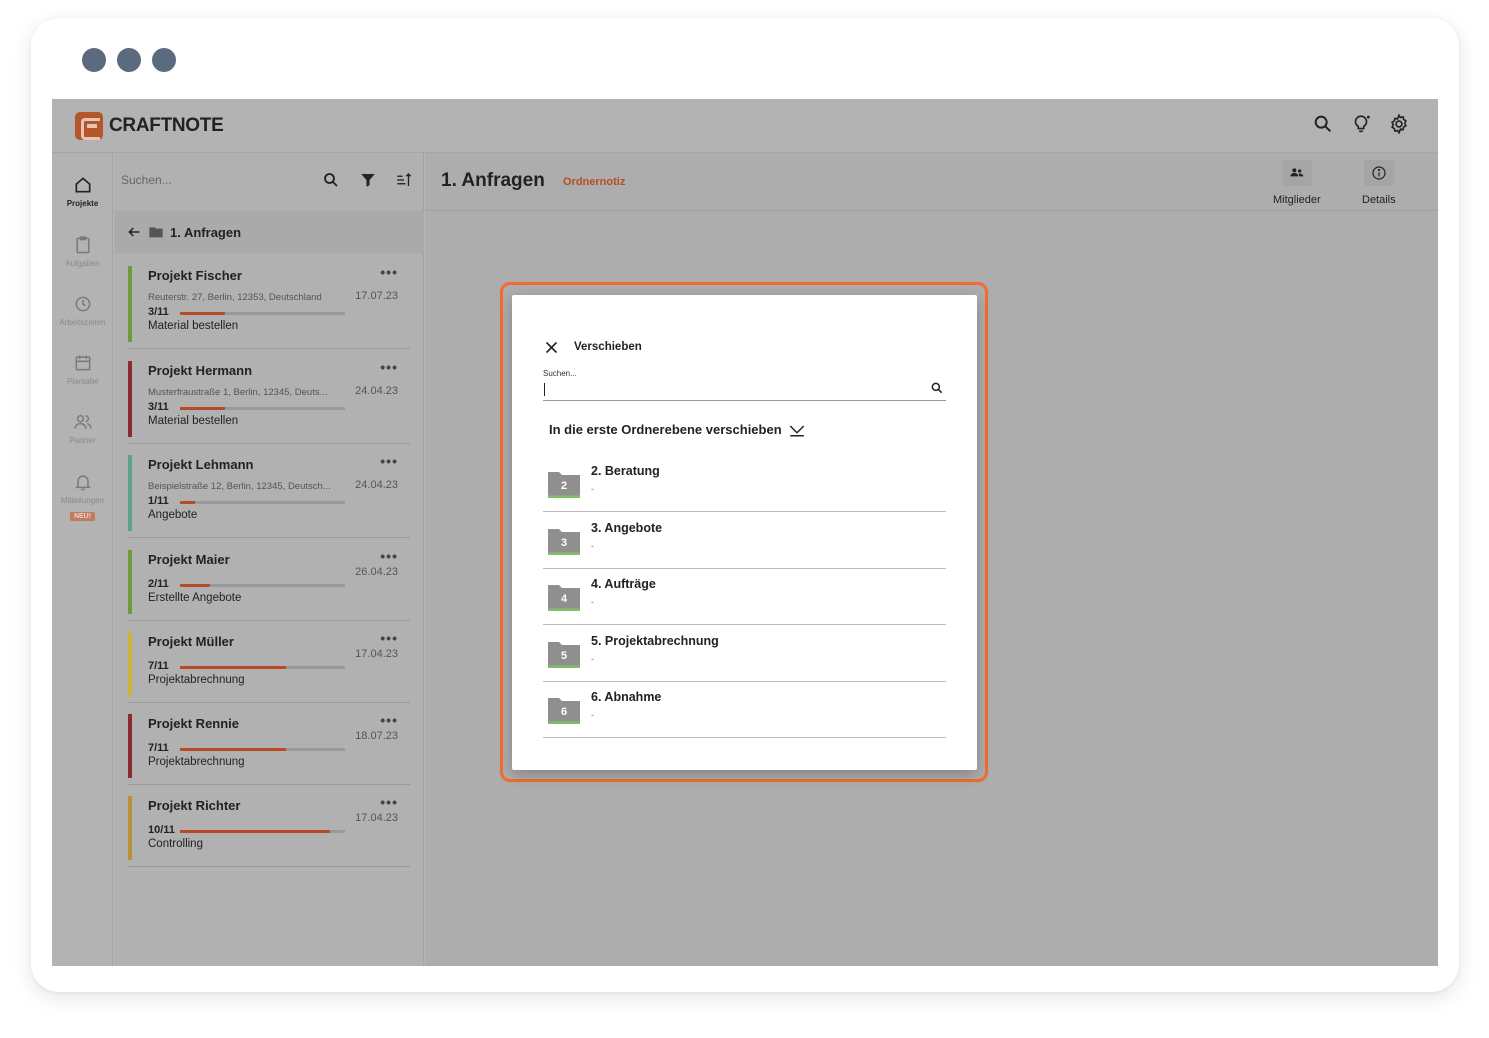  What do you see at coordinates (551, 347) in the screenshot?
I see `close-icon` at bounding box center [551, 347].